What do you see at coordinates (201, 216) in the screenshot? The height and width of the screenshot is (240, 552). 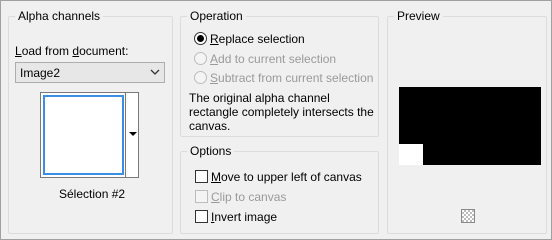 I see `invert-image-checkbox` at bounding box center [201, 216].